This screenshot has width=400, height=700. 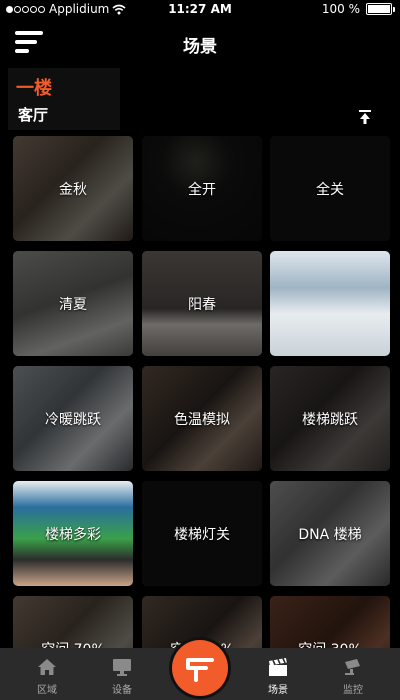 I want to click on tab-devices: 设备, so click(x=122, y=674).